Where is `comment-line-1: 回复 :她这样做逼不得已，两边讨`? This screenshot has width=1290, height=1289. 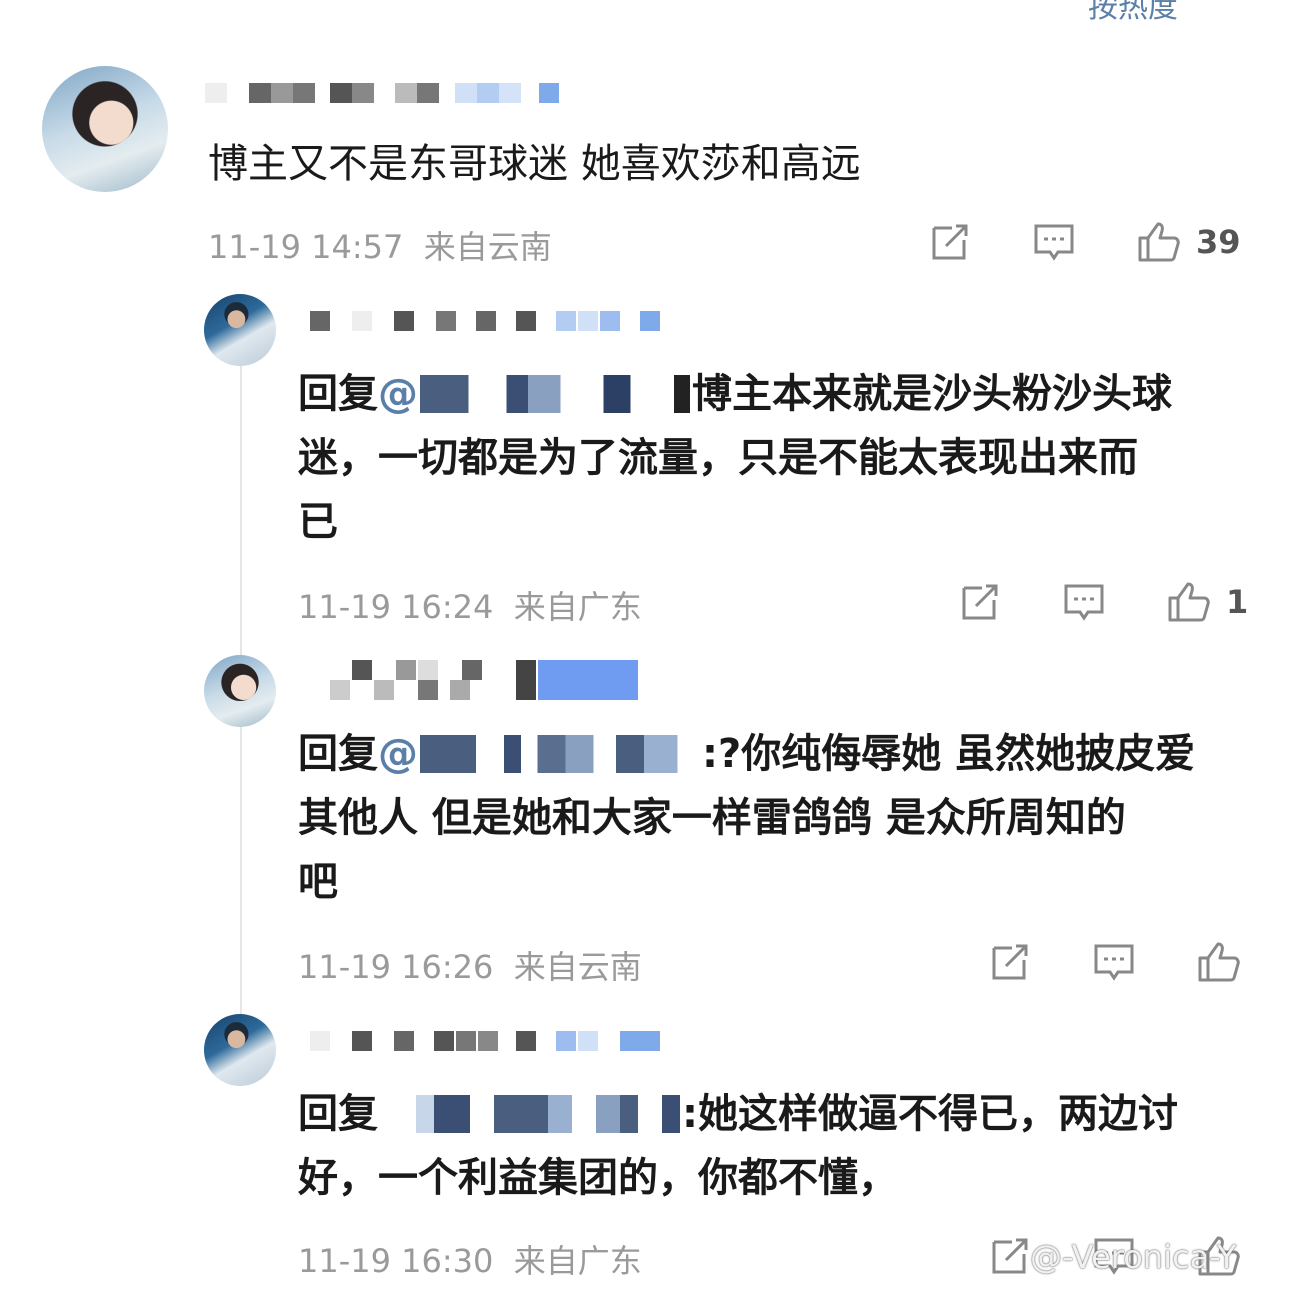
comment-line-1: 回复 :她这样做逼不得已，两边讨 is located at coordinates (783, 1114).